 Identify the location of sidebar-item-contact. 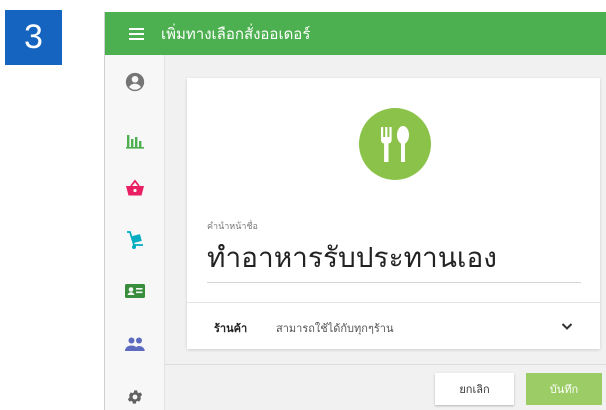
(135, 291).